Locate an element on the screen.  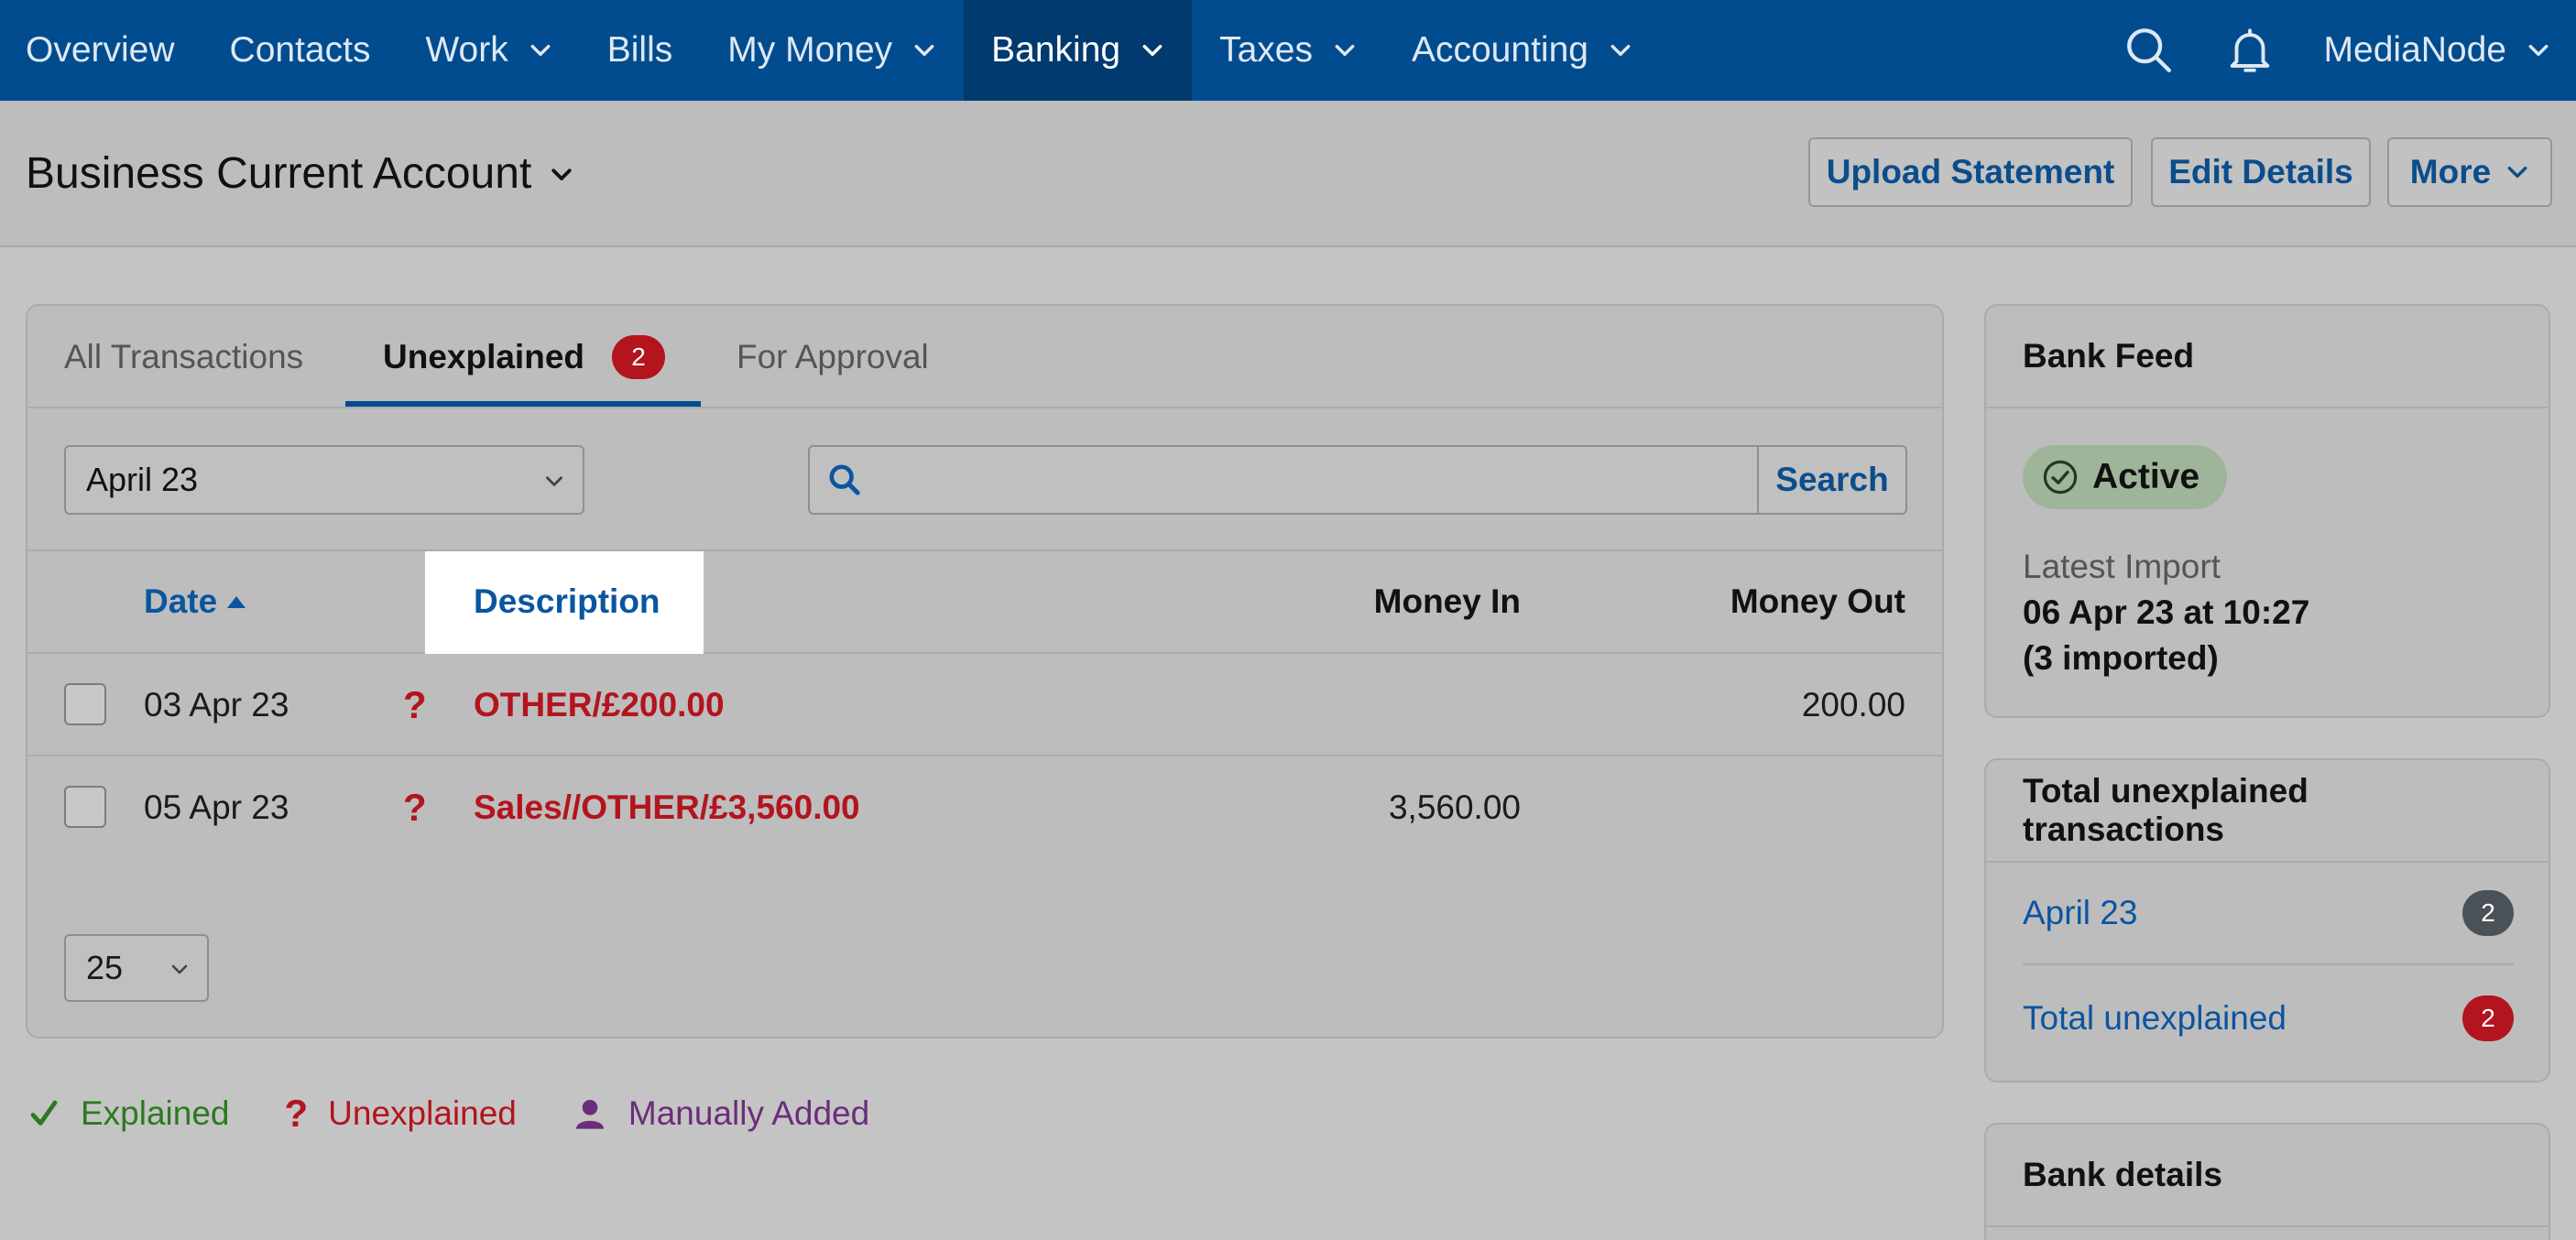
unexplained-count-badge: 2 is located at coordinates (639, 357).